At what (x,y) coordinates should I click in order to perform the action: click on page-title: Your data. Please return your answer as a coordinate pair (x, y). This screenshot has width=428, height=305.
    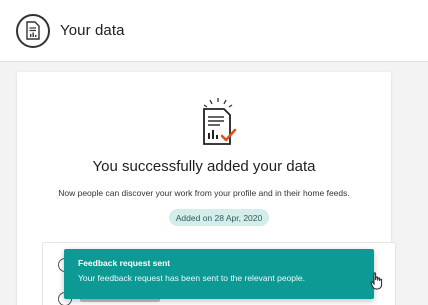
    Looking at the image, I should click on (92, 30).